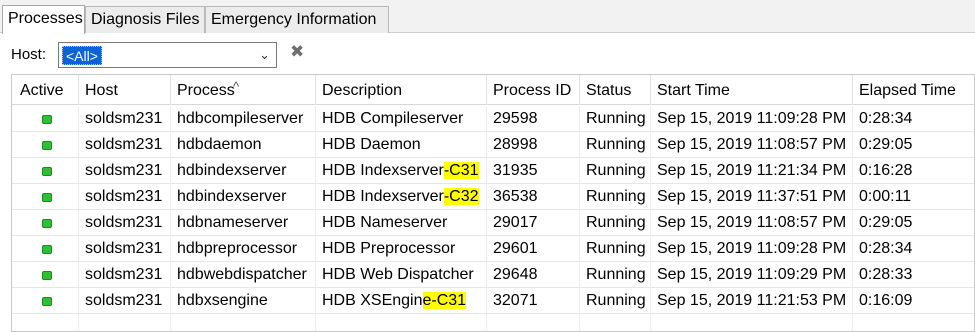 This screenshot has width=975, height=332. I want to click on description-cell: HDB XSEngine-C31, so click(401, 301).